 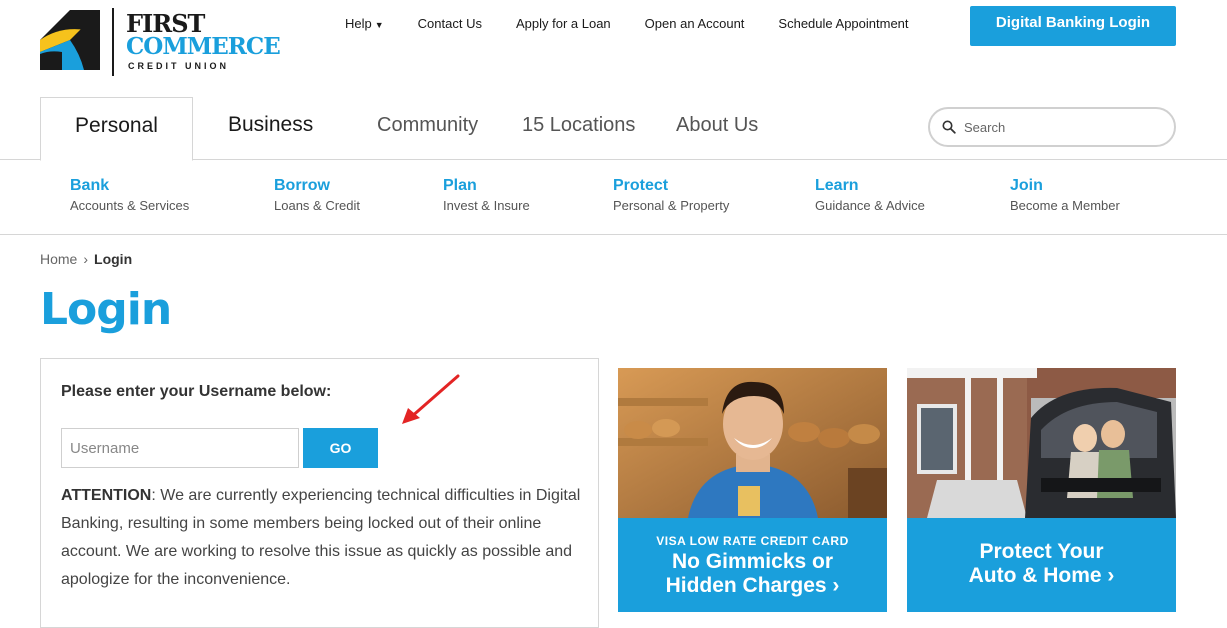 I want to click on breadcrumb-home-link: Home, so click(x=58, y=259).